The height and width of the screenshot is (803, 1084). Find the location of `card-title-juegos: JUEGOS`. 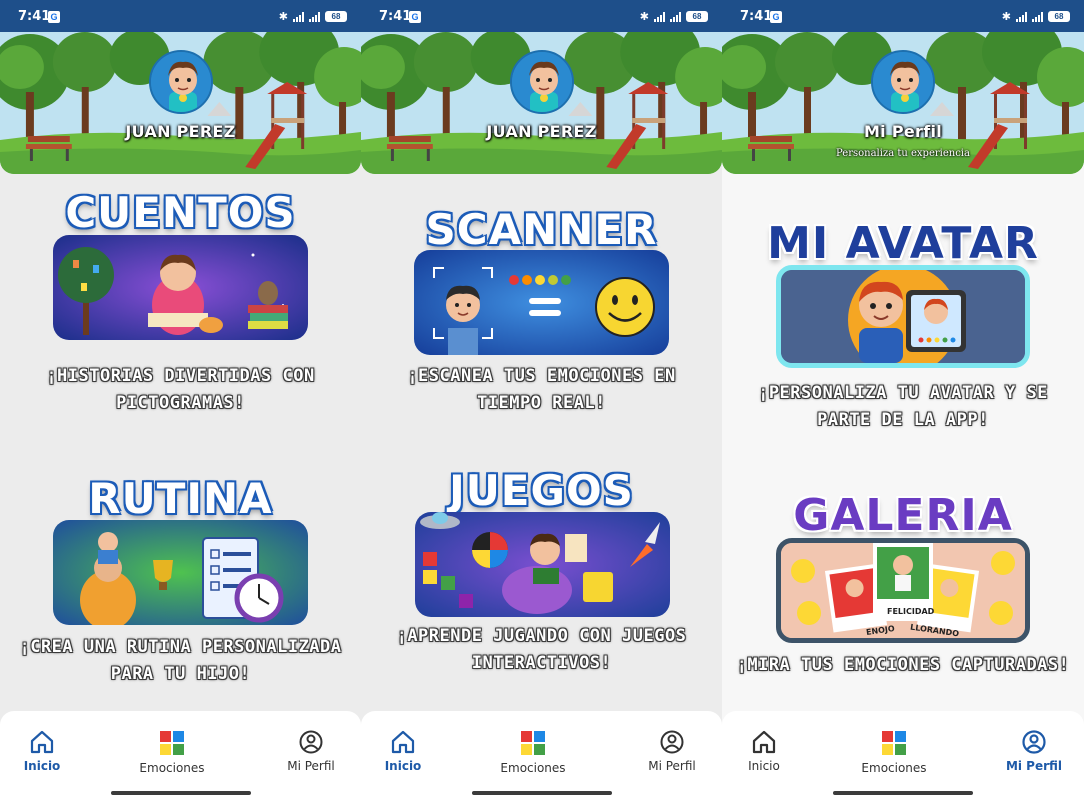

card-title-juegos: JUEGOS is located at coordinates (541, 490).